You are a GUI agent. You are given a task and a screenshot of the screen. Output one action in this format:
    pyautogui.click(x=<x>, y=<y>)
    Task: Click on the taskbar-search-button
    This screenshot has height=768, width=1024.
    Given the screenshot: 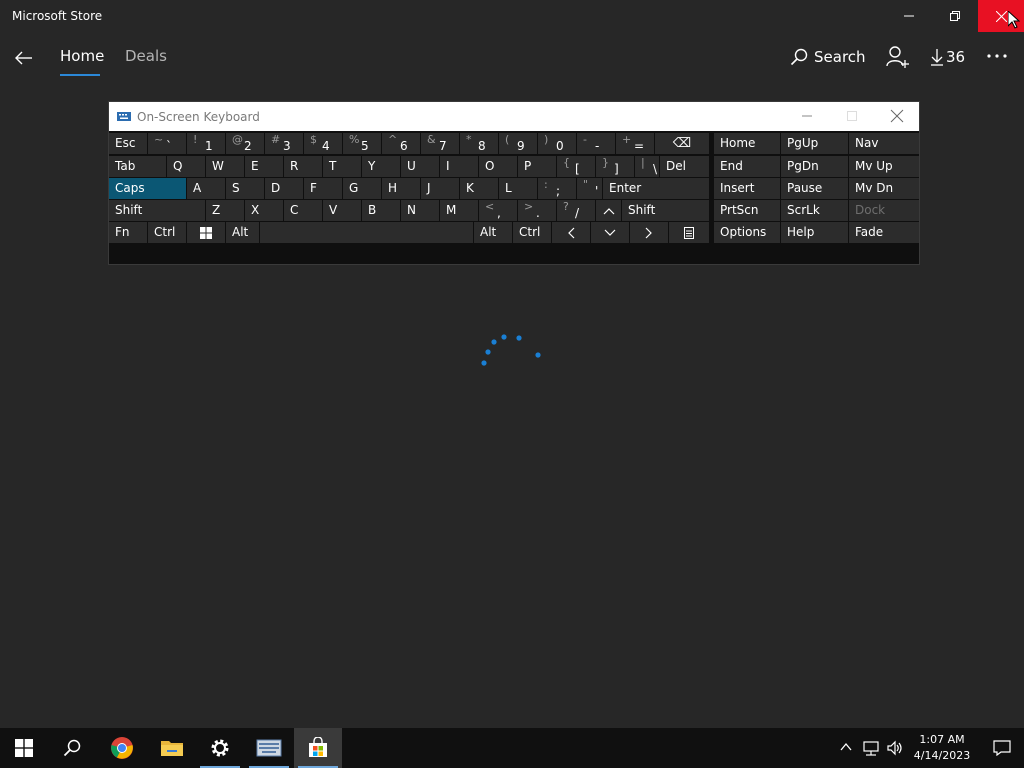 What is the action you would take?
    pyautogui.click(x=72, y=748)
    